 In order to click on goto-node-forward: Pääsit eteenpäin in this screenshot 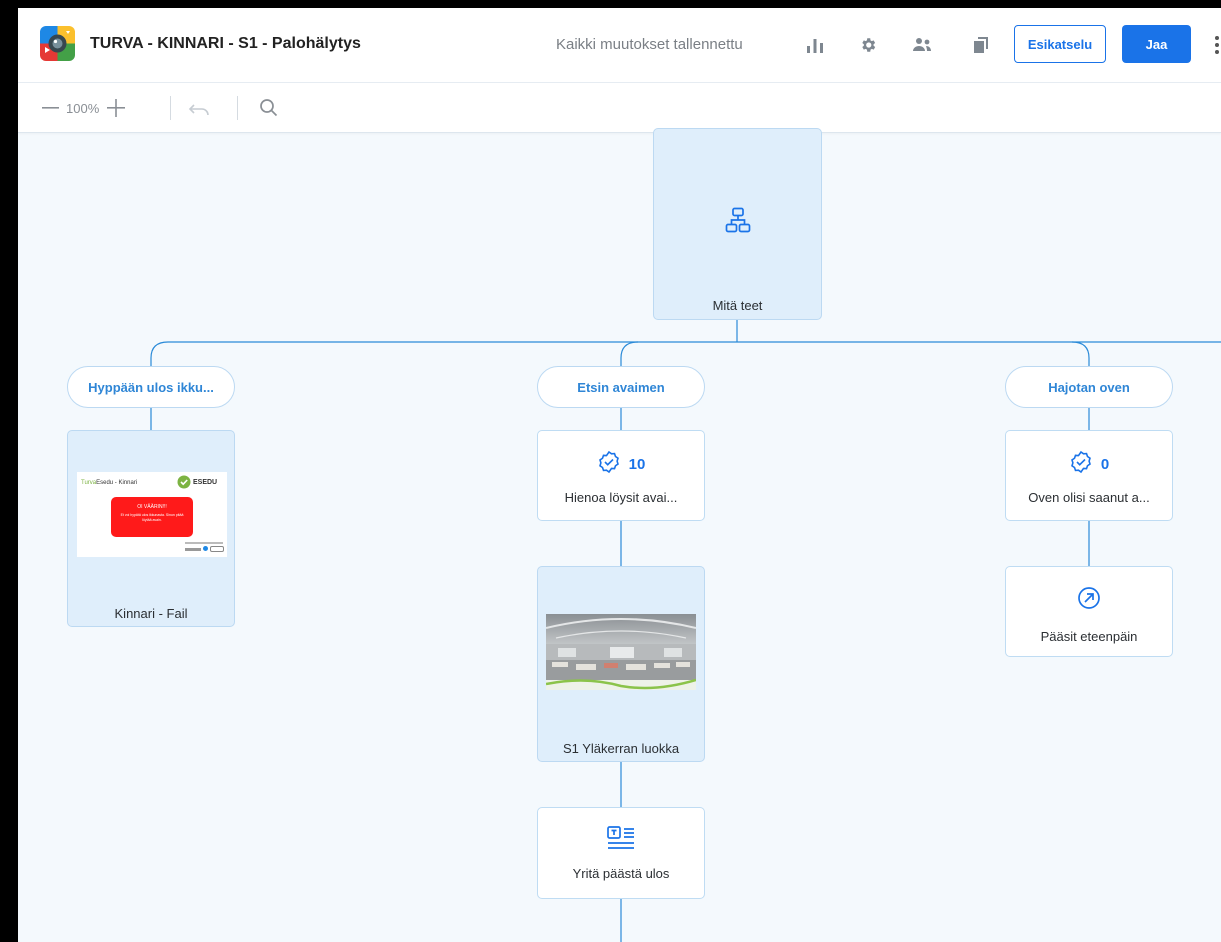, I will do `click(1089, 611)`.